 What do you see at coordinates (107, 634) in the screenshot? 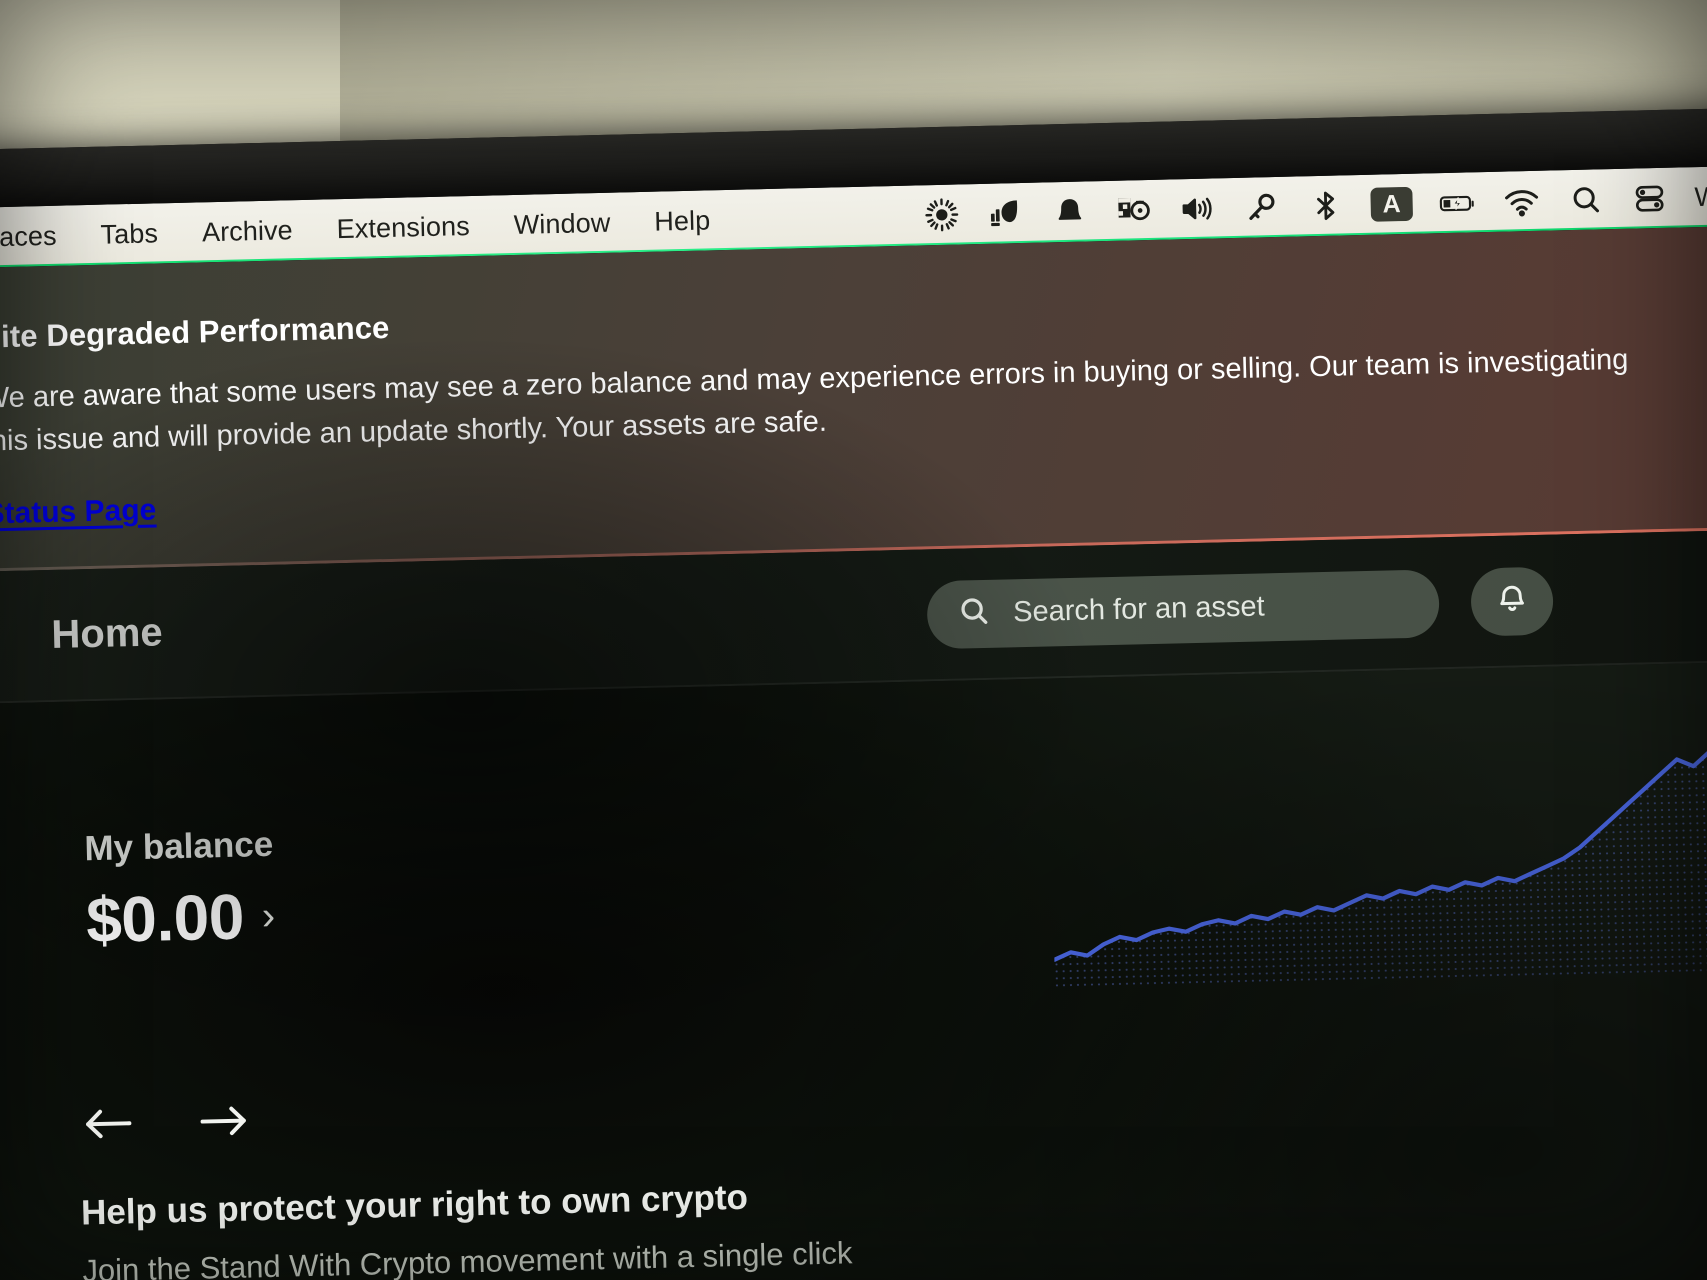
I see `page-title: Home` at bounding box center [107, 634].